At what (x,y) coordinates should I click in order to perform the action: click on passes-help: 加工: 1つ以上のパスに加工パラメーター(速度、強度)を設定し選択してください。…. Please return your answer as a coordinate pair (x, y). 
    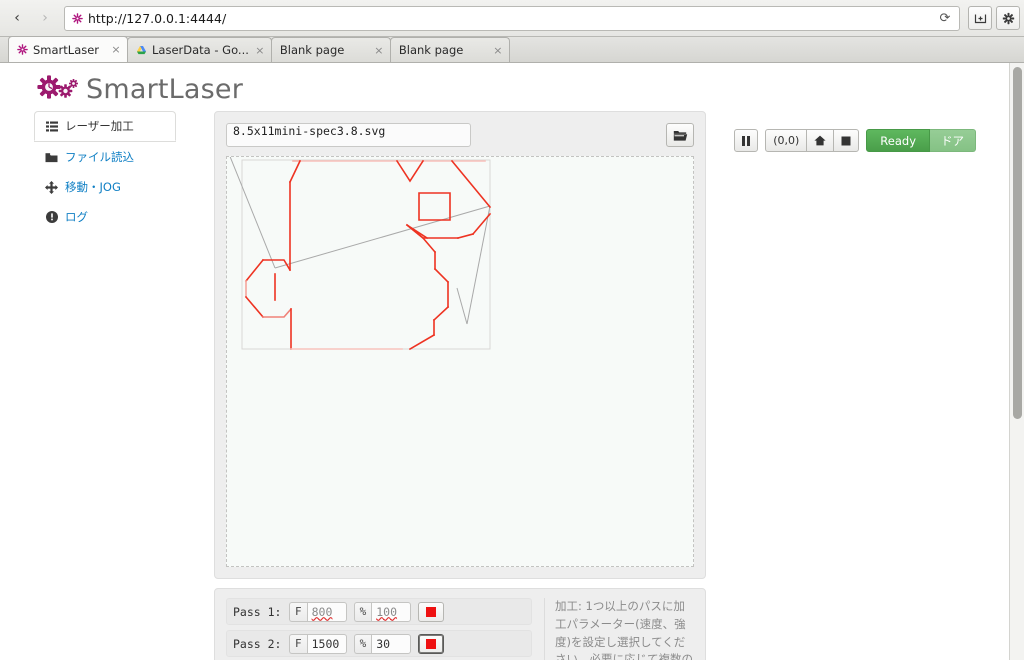
    Looking at the image, I should click on (619, 629).